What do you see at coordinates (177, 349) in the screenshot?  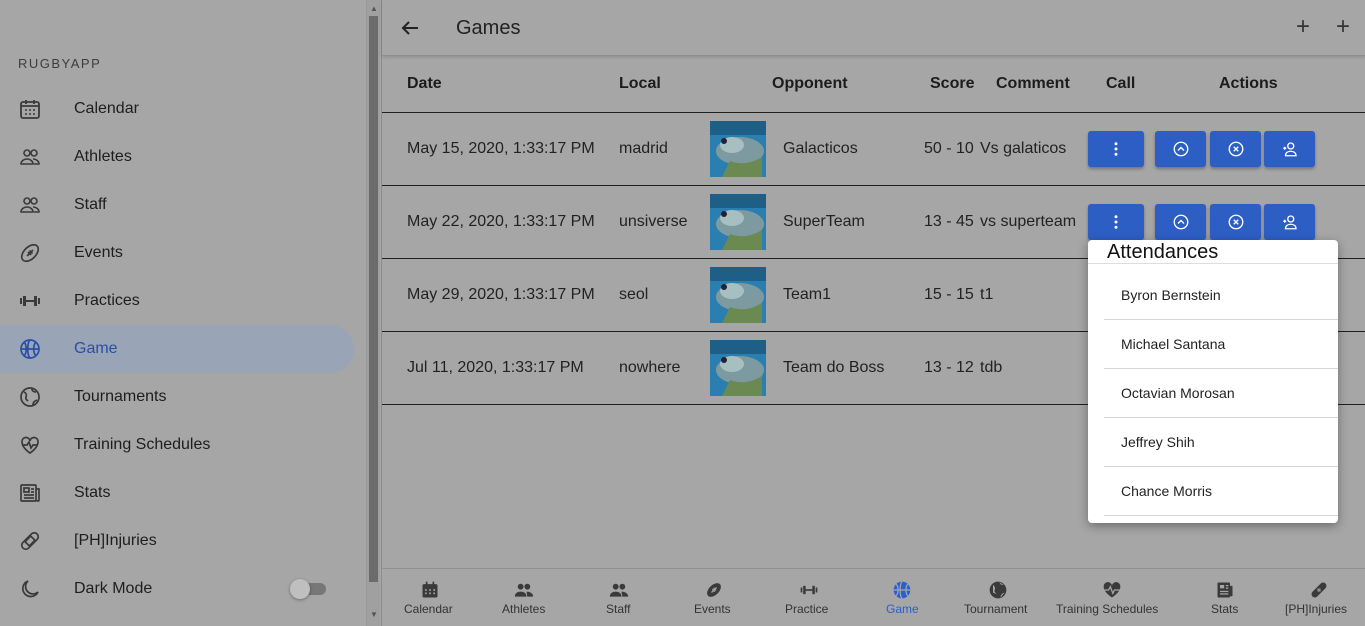 I see `sidebar-item-game: Game` at bounding box center [177, 349].